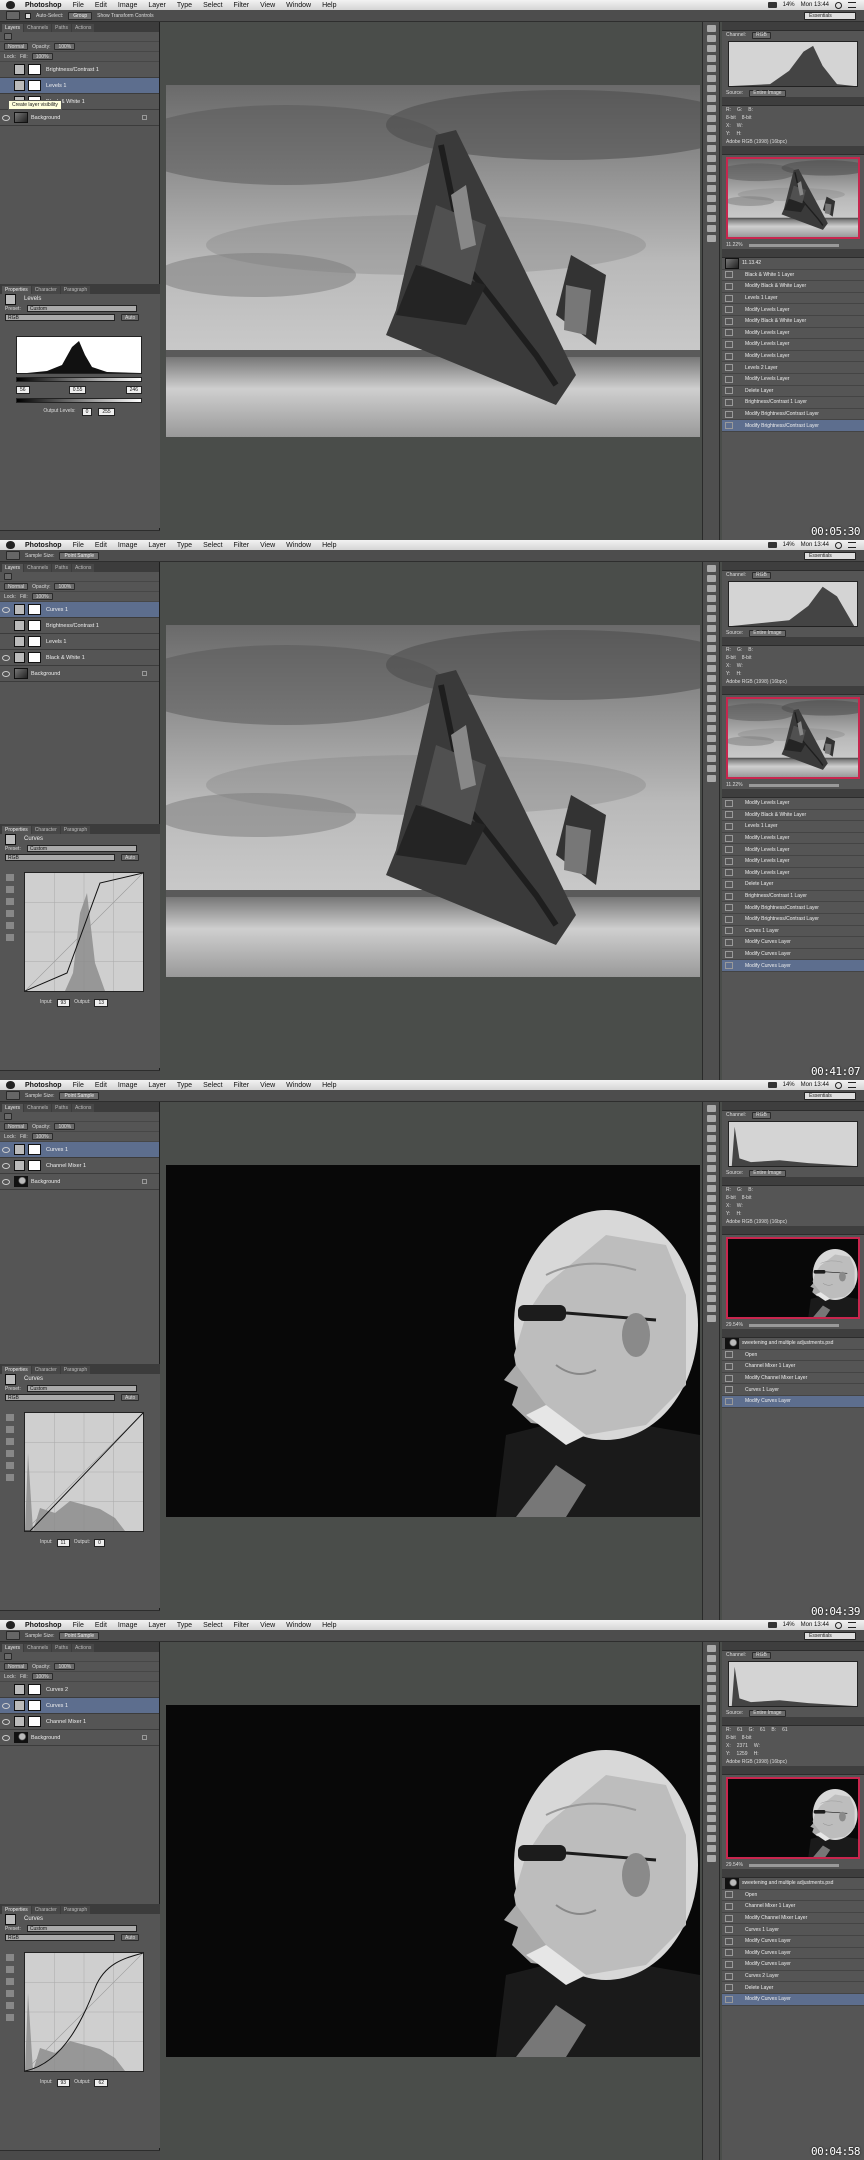 This screenshot has height=2160, width=864. Describe the element at coordinates (79, 1690) in the screenshot. I see `layer-row: Curves 2` at that location.